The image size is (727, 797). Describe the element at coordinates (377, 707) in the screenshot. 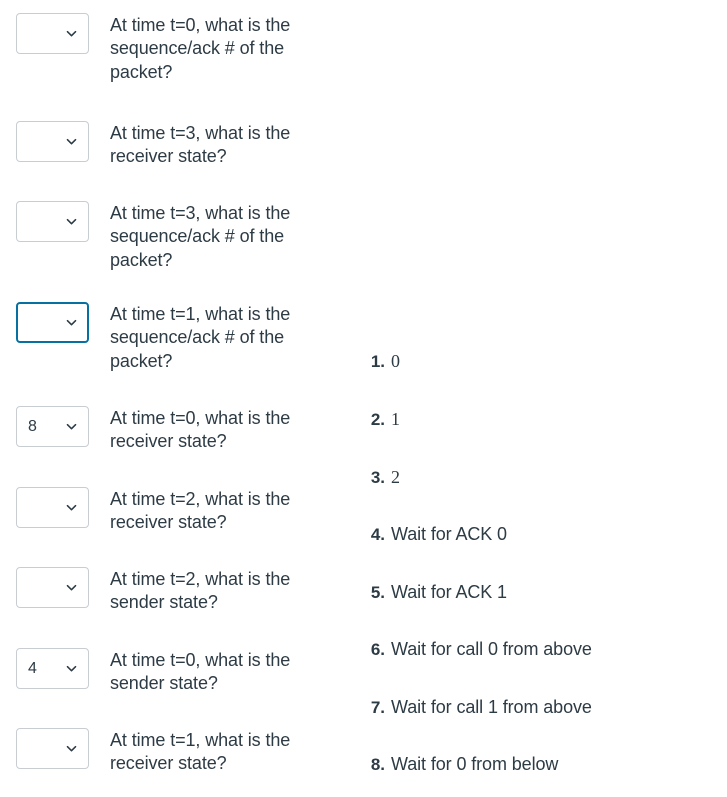

I see `answer-bank-number: 7.` at that location.